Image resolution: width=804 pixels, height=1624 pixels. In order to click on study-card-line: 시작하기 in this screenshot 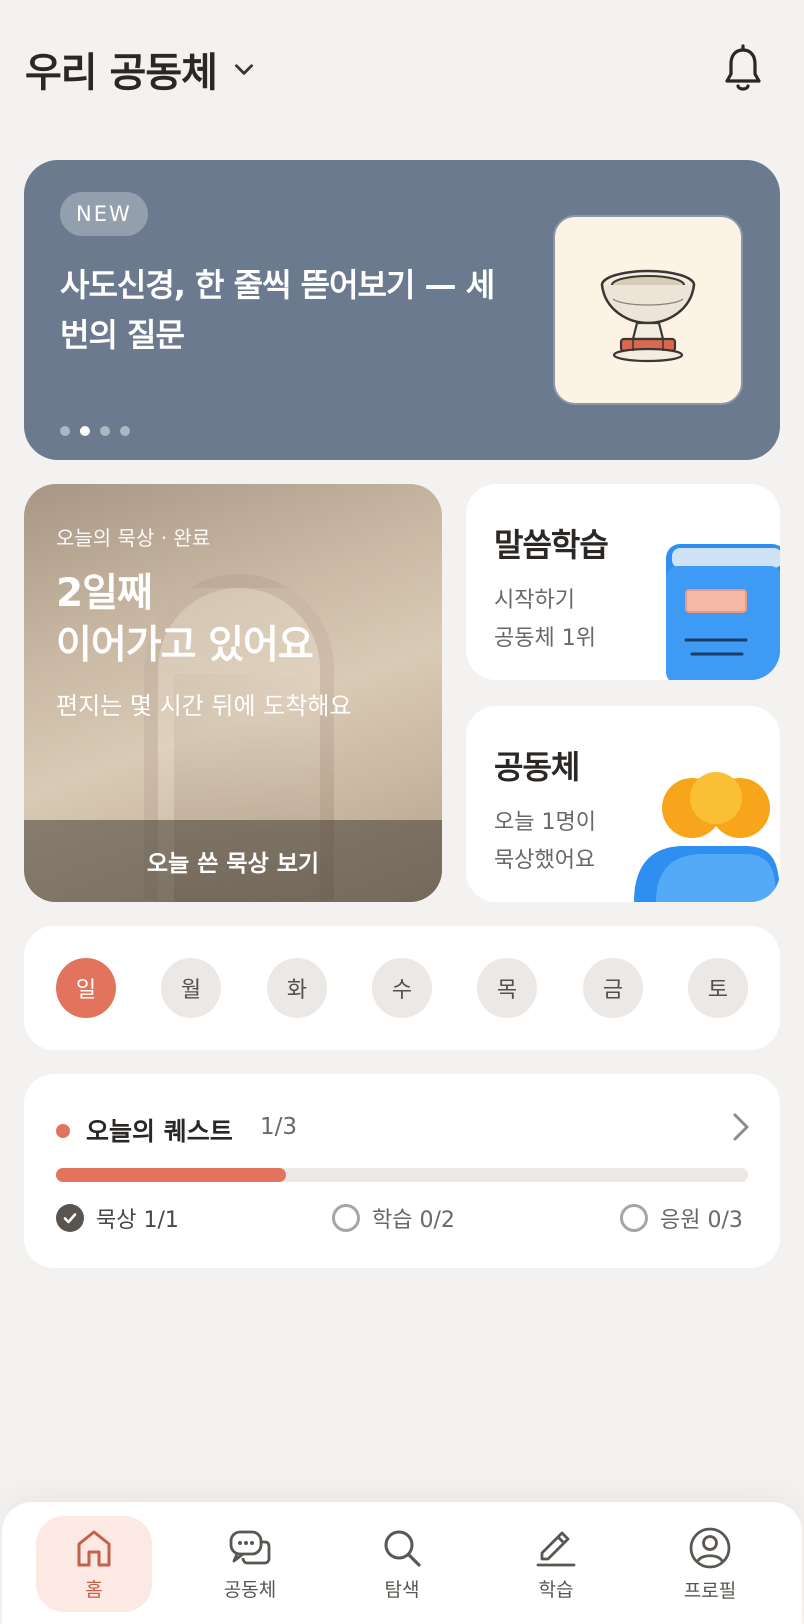, I will do `click(534, 600)`.